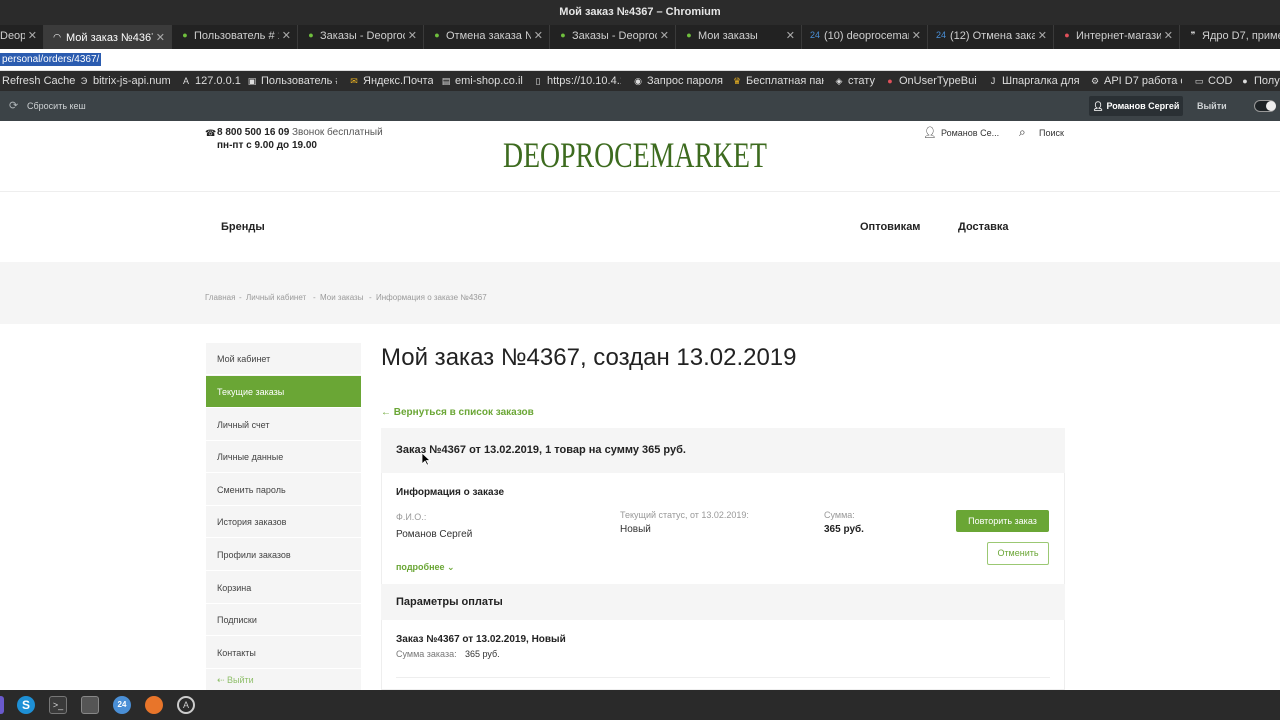 The image size is (1280, 720). I want to click on user-icon: 👤︎, so click(930, 133).